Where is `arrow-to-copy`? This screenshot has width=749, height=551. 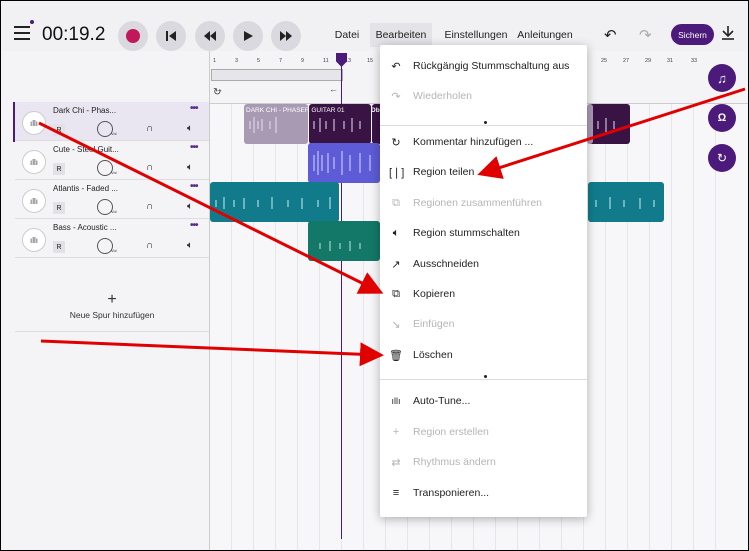
arrow-to-copy is located at coordinates (211, 207).